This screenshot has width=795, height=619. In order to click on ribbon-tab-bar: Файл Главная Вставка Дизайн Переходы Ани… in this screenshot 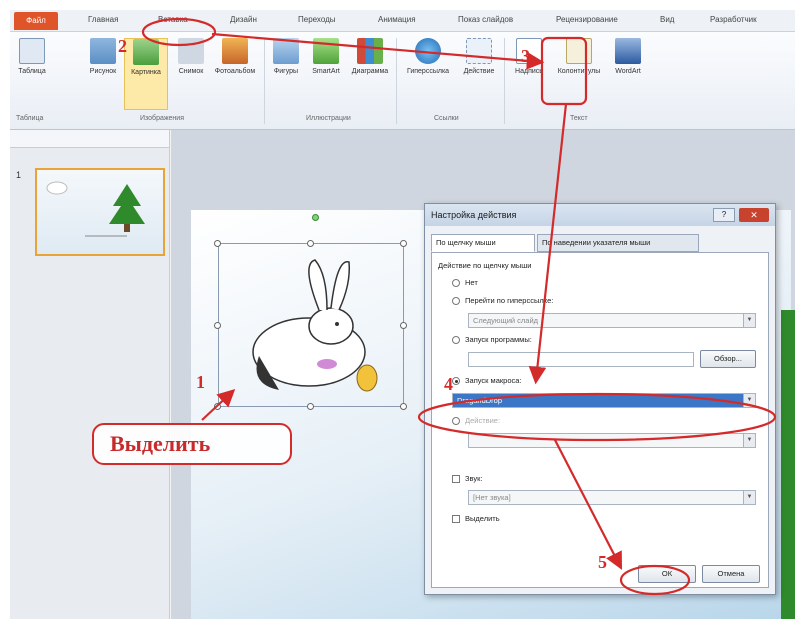, I will do `click(402, 21)`.